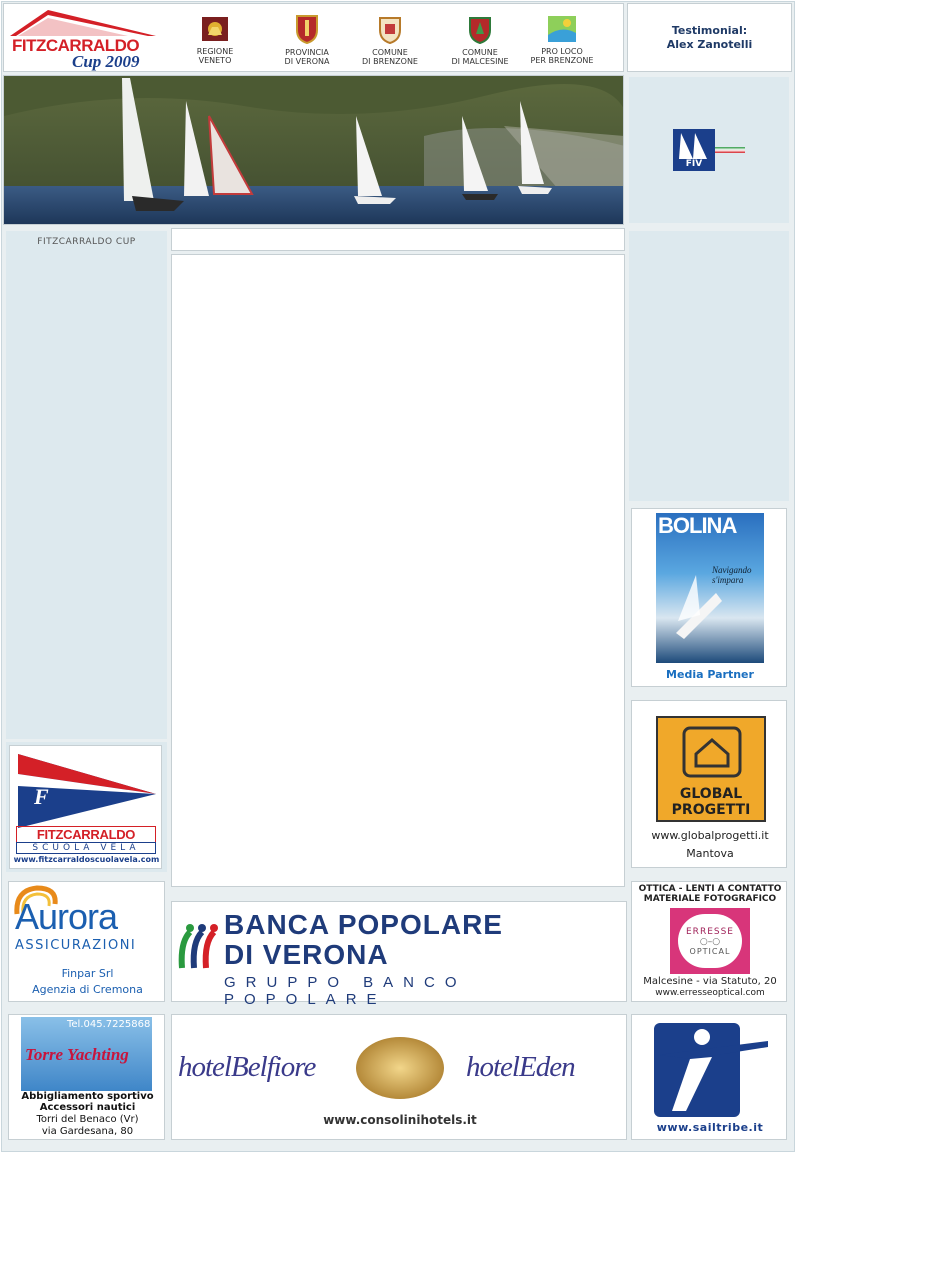 The image size is (943, 1283). What do you see at coordinates (711, 810) in the screenshot?
I see `global-line2: PROGETTI` at bounding box center [711, 810].